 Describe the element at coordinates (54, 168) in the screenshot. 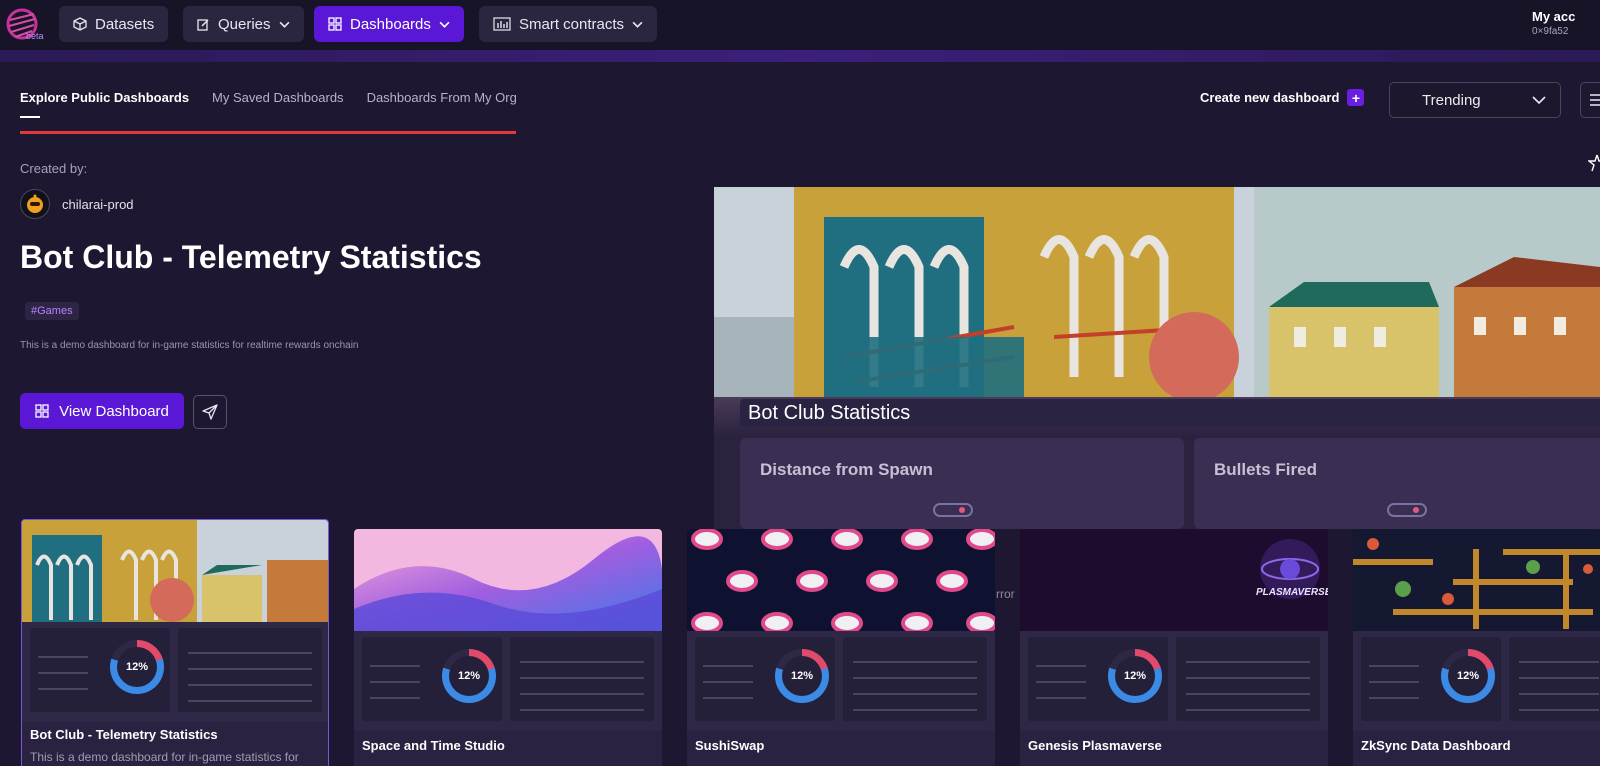

I see `created-by-label: Created by:` at that location.